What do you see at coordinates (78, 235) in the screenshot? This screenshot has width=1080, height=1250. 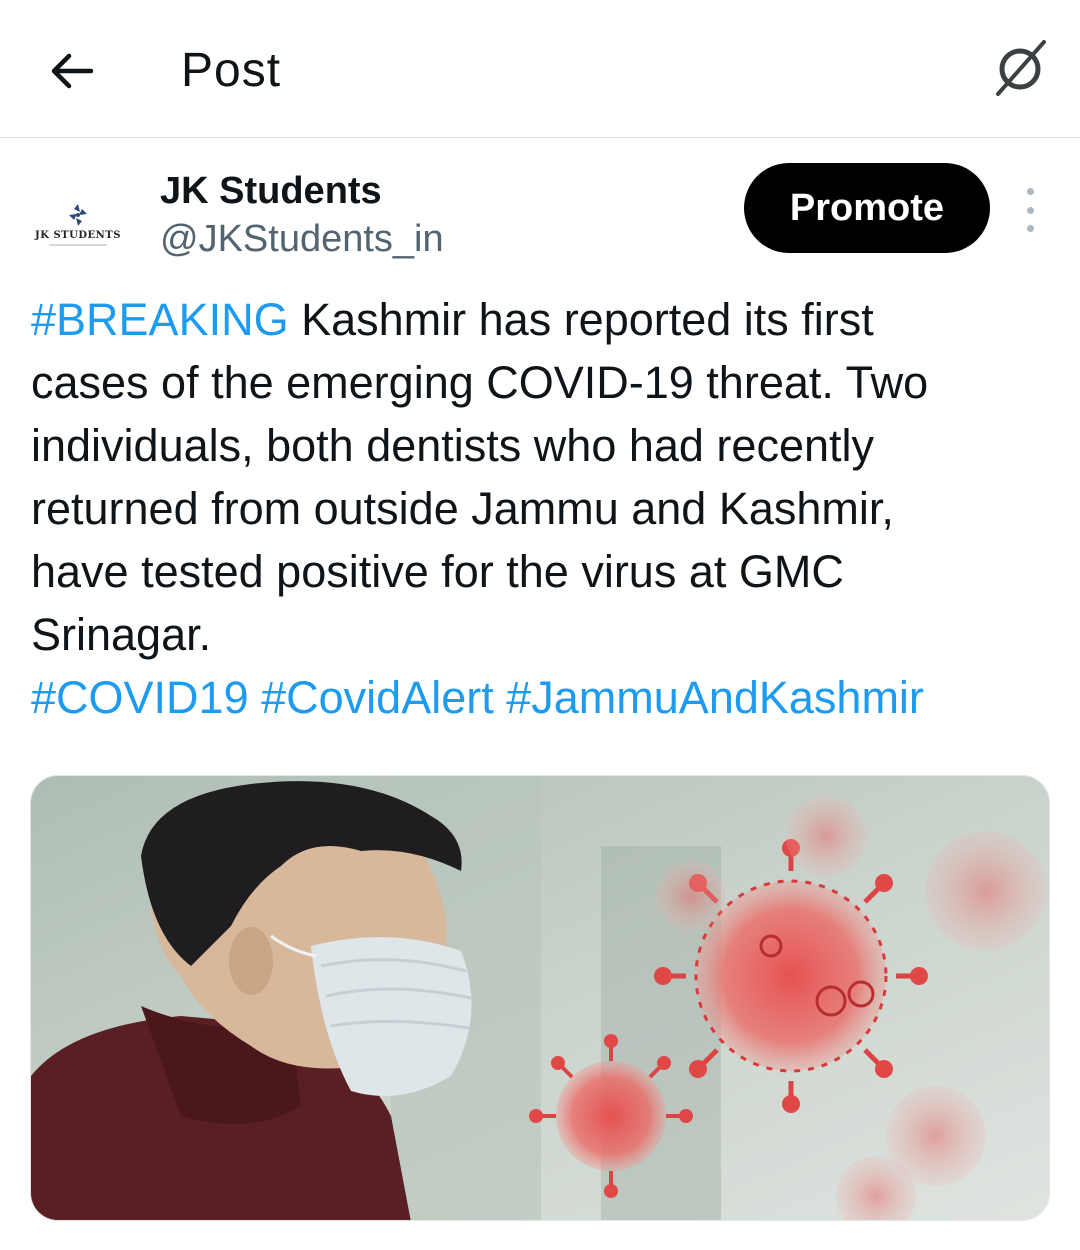 I see `avatar-label: JK STUDENTS` at bounding box center [78, 235].